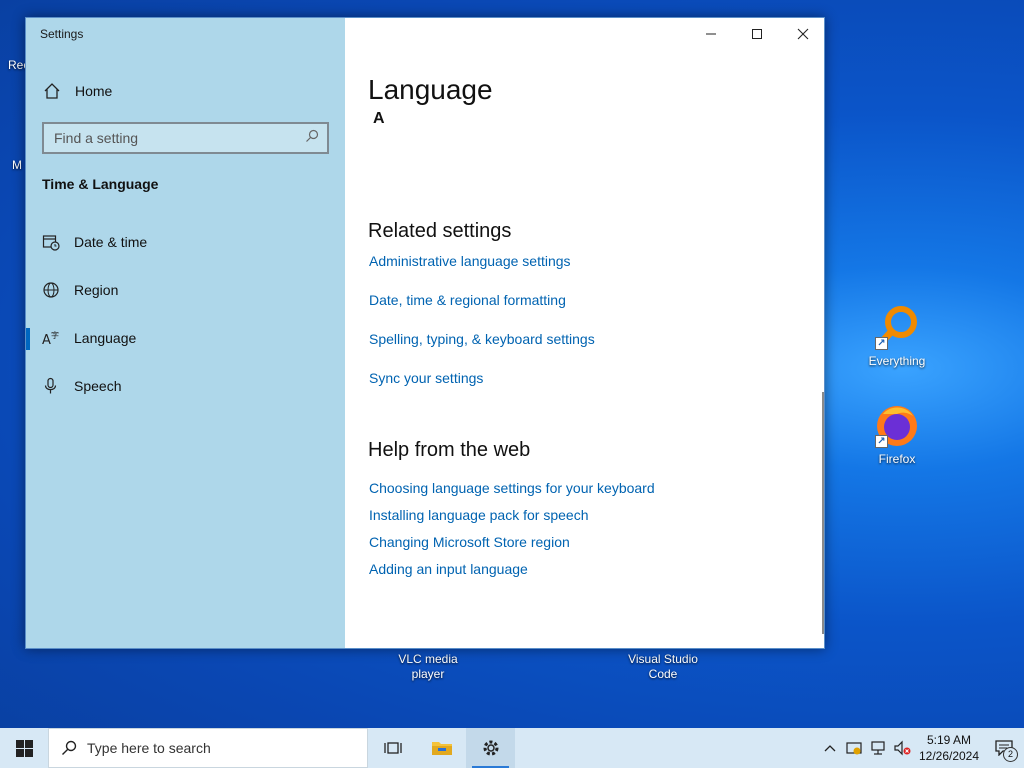 This screenshot has width=1024, height=768. What do you see at coordinates (185, 91) in the screenshot?
I see `nav-home: Home` at bounding box center [185, 91].